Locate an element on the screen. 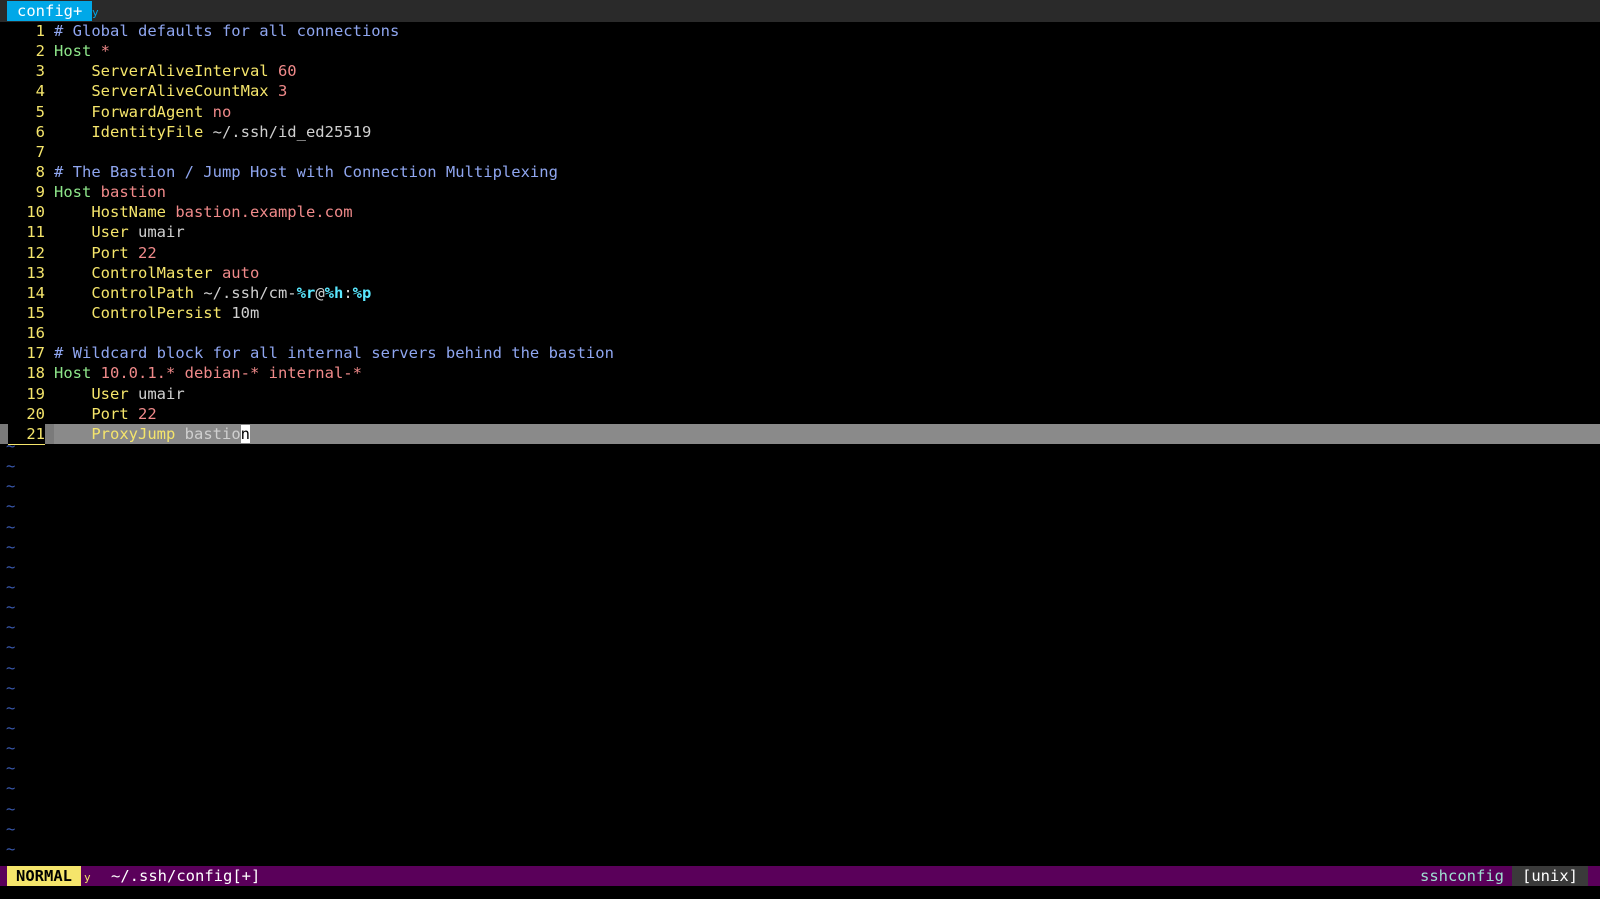 The width and height of the screenshot is (1600, 899). line-number: 5 is located at coordinates (40, 111).